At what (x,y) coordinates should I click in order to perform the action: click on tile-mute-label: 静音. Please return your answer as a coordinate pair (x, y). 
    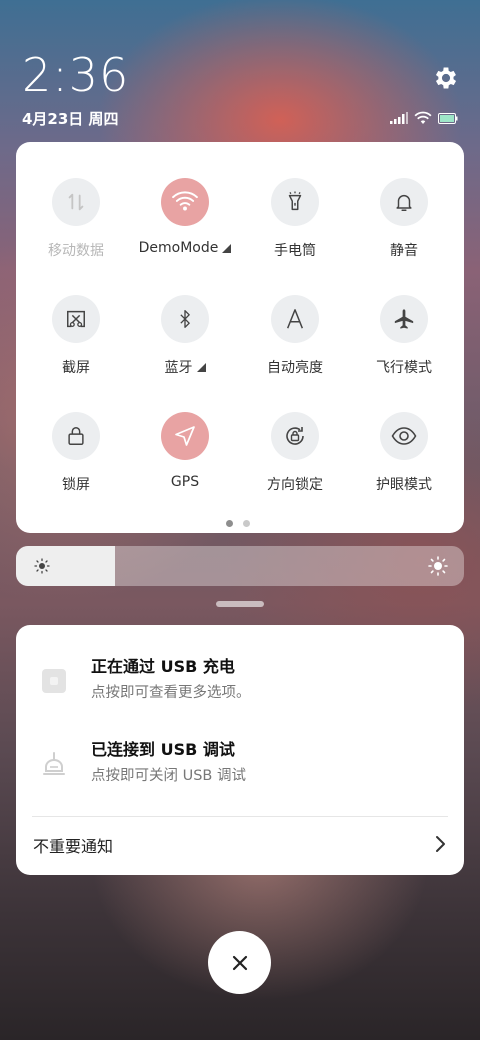
    Looking at the image, I should click on (404, 251).